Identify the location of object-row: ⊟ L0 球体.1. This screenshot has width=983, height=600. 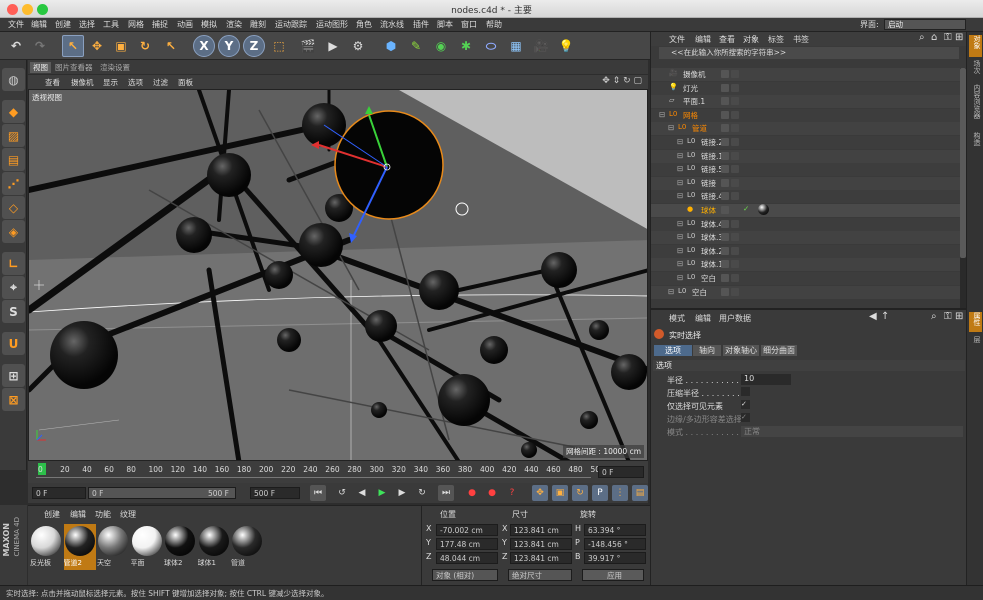
(809, 265).